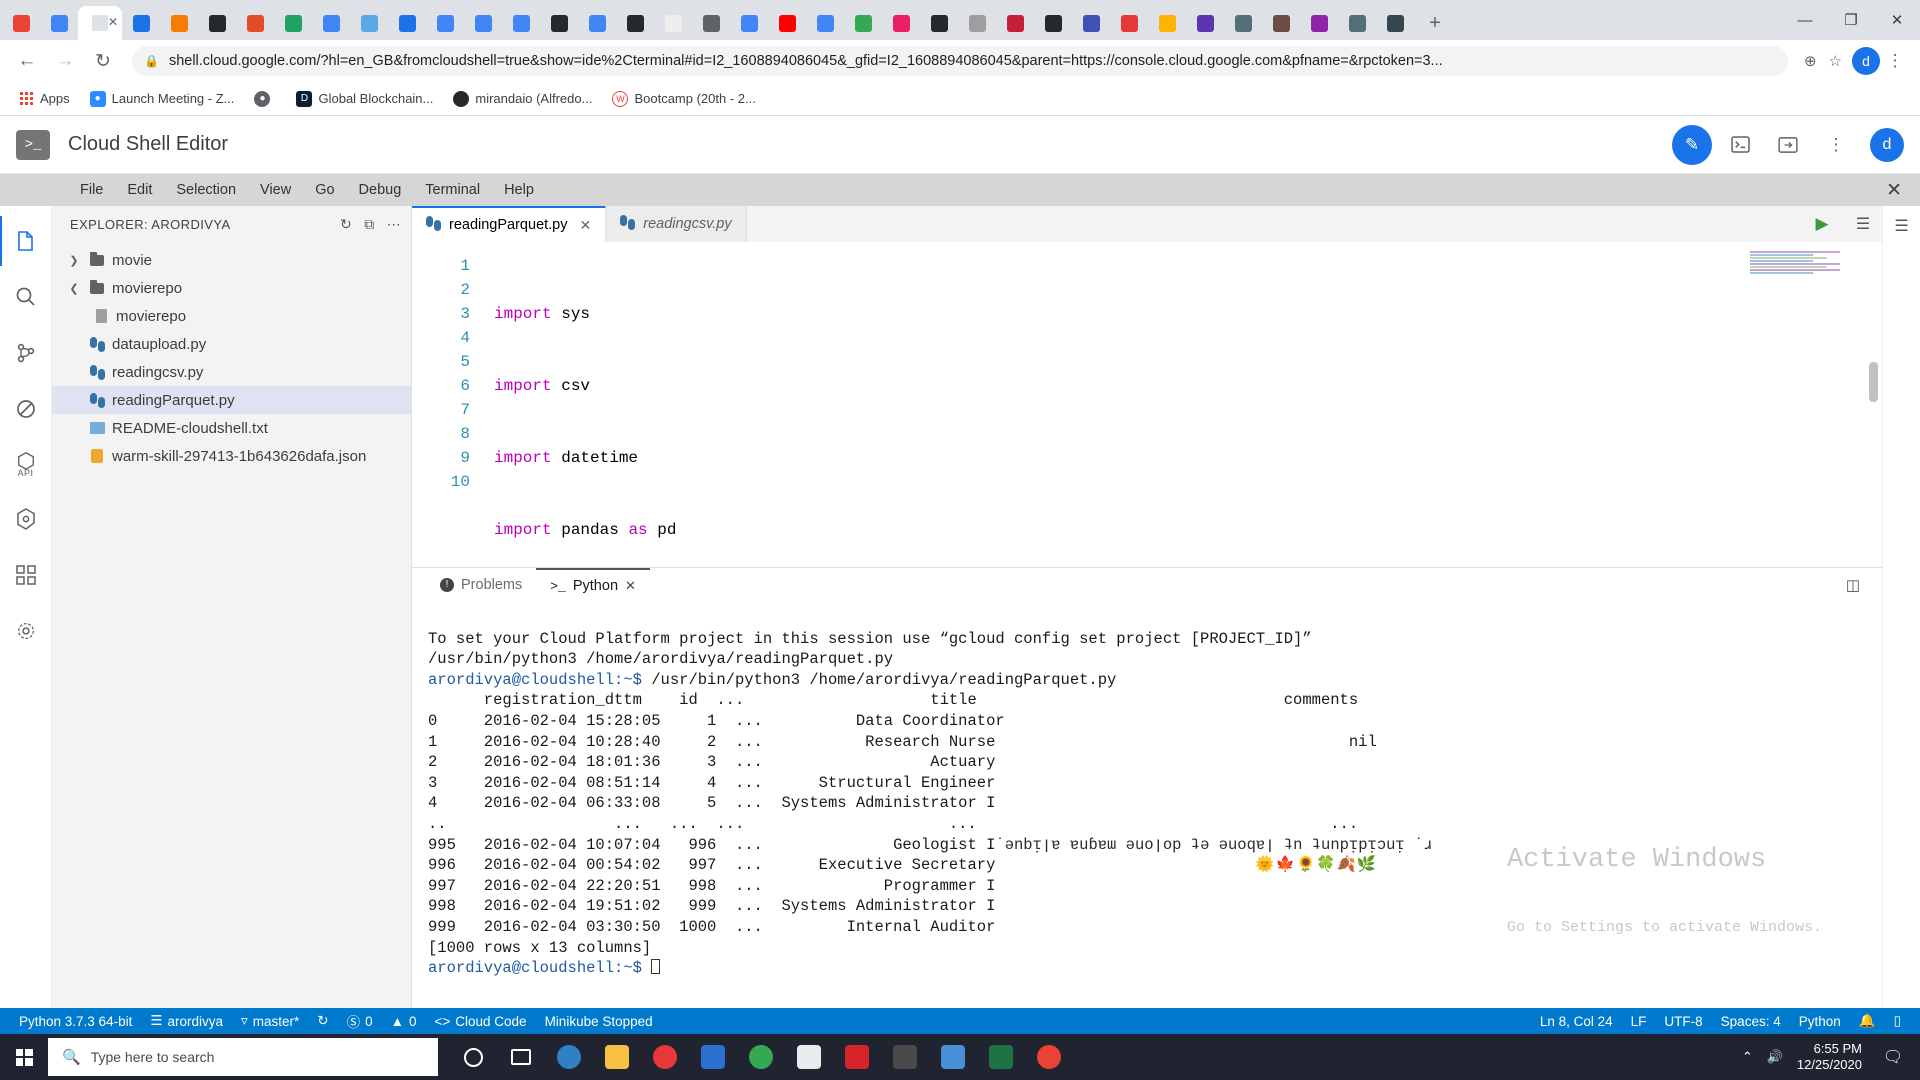 This screenshot has width=1920, height=1080. Describe the element at coordinates (27, 61) in the screenshot. I see `back-button: ←` at that location.